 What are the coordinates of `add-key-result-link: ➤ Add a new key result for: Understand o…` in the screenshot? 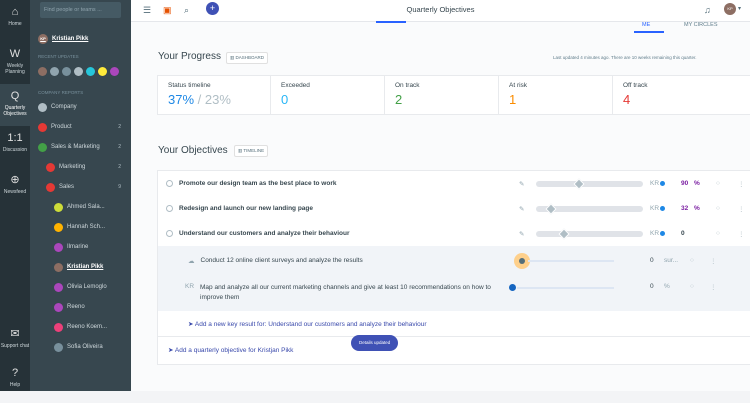 It's located at (307, 324).